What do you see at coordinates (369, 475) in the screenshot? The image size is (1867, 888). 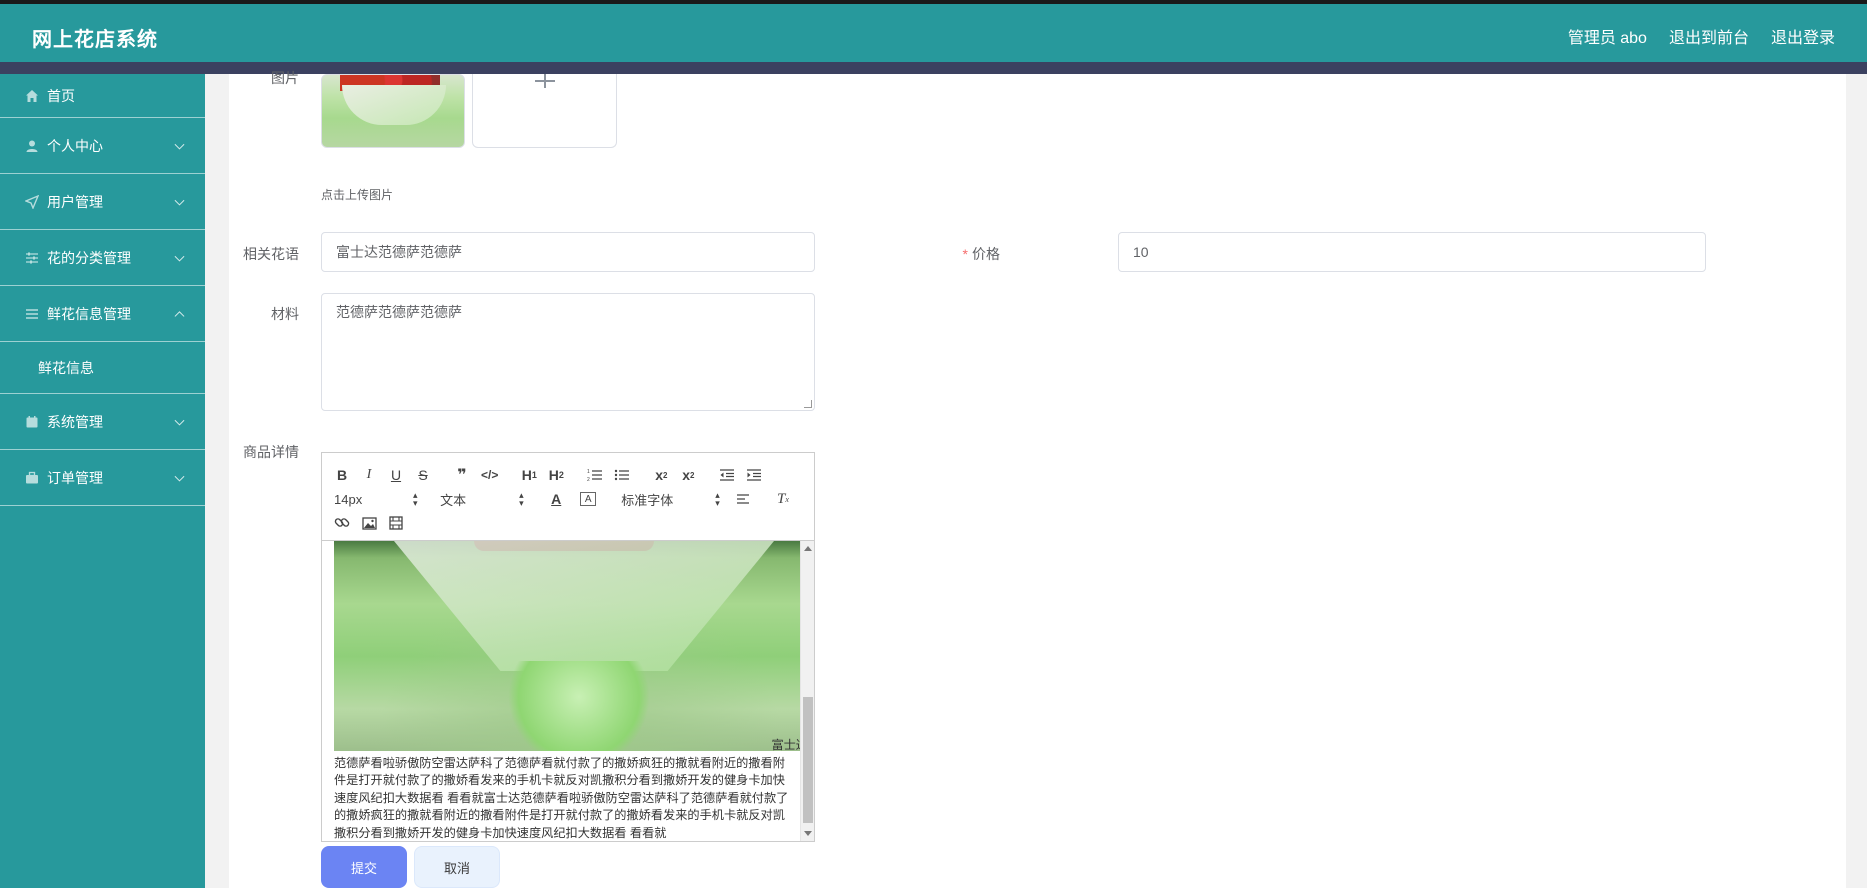 I see `italic-icon: I` at bounding box center [369, 475].